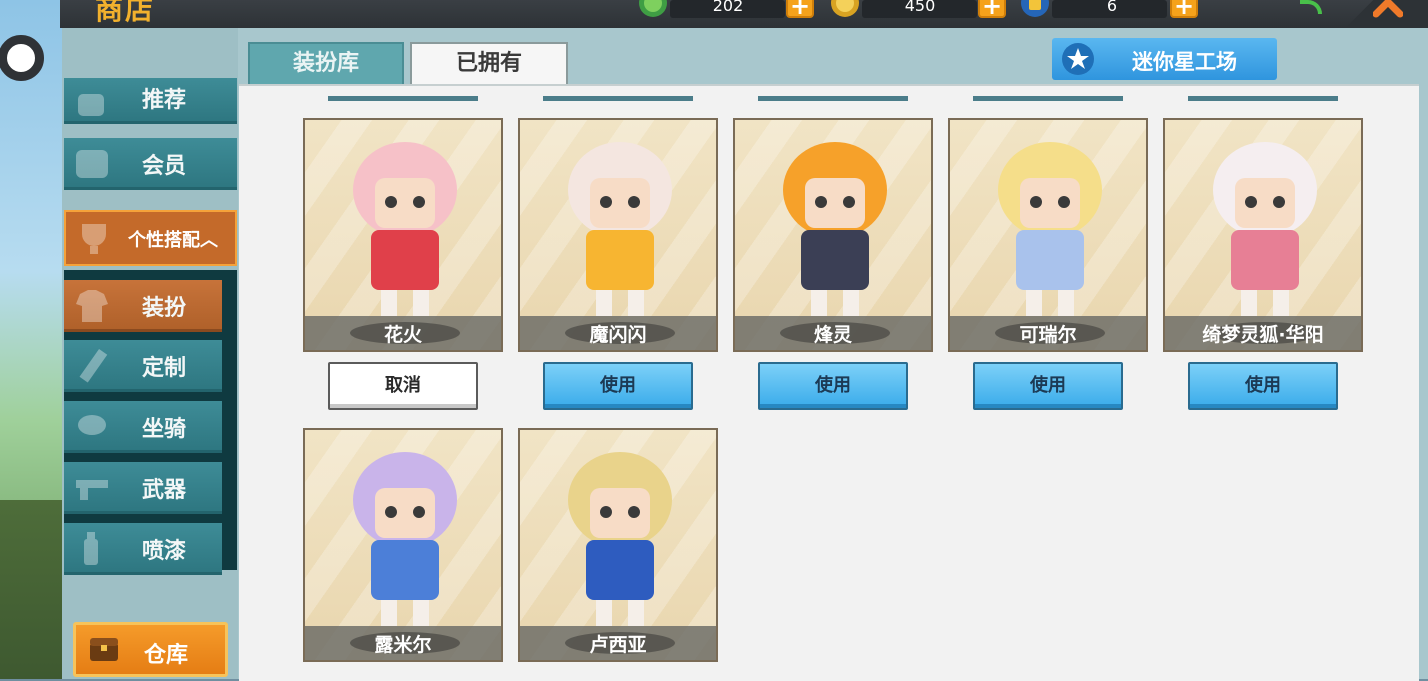 Image resolution: width=1428 pixels, height=681 pixels. What do you see at coordinates (143, 549) in the screenshot?
I see `sidebar-item-spray: 喷漆` at bounding box center [143, 549].